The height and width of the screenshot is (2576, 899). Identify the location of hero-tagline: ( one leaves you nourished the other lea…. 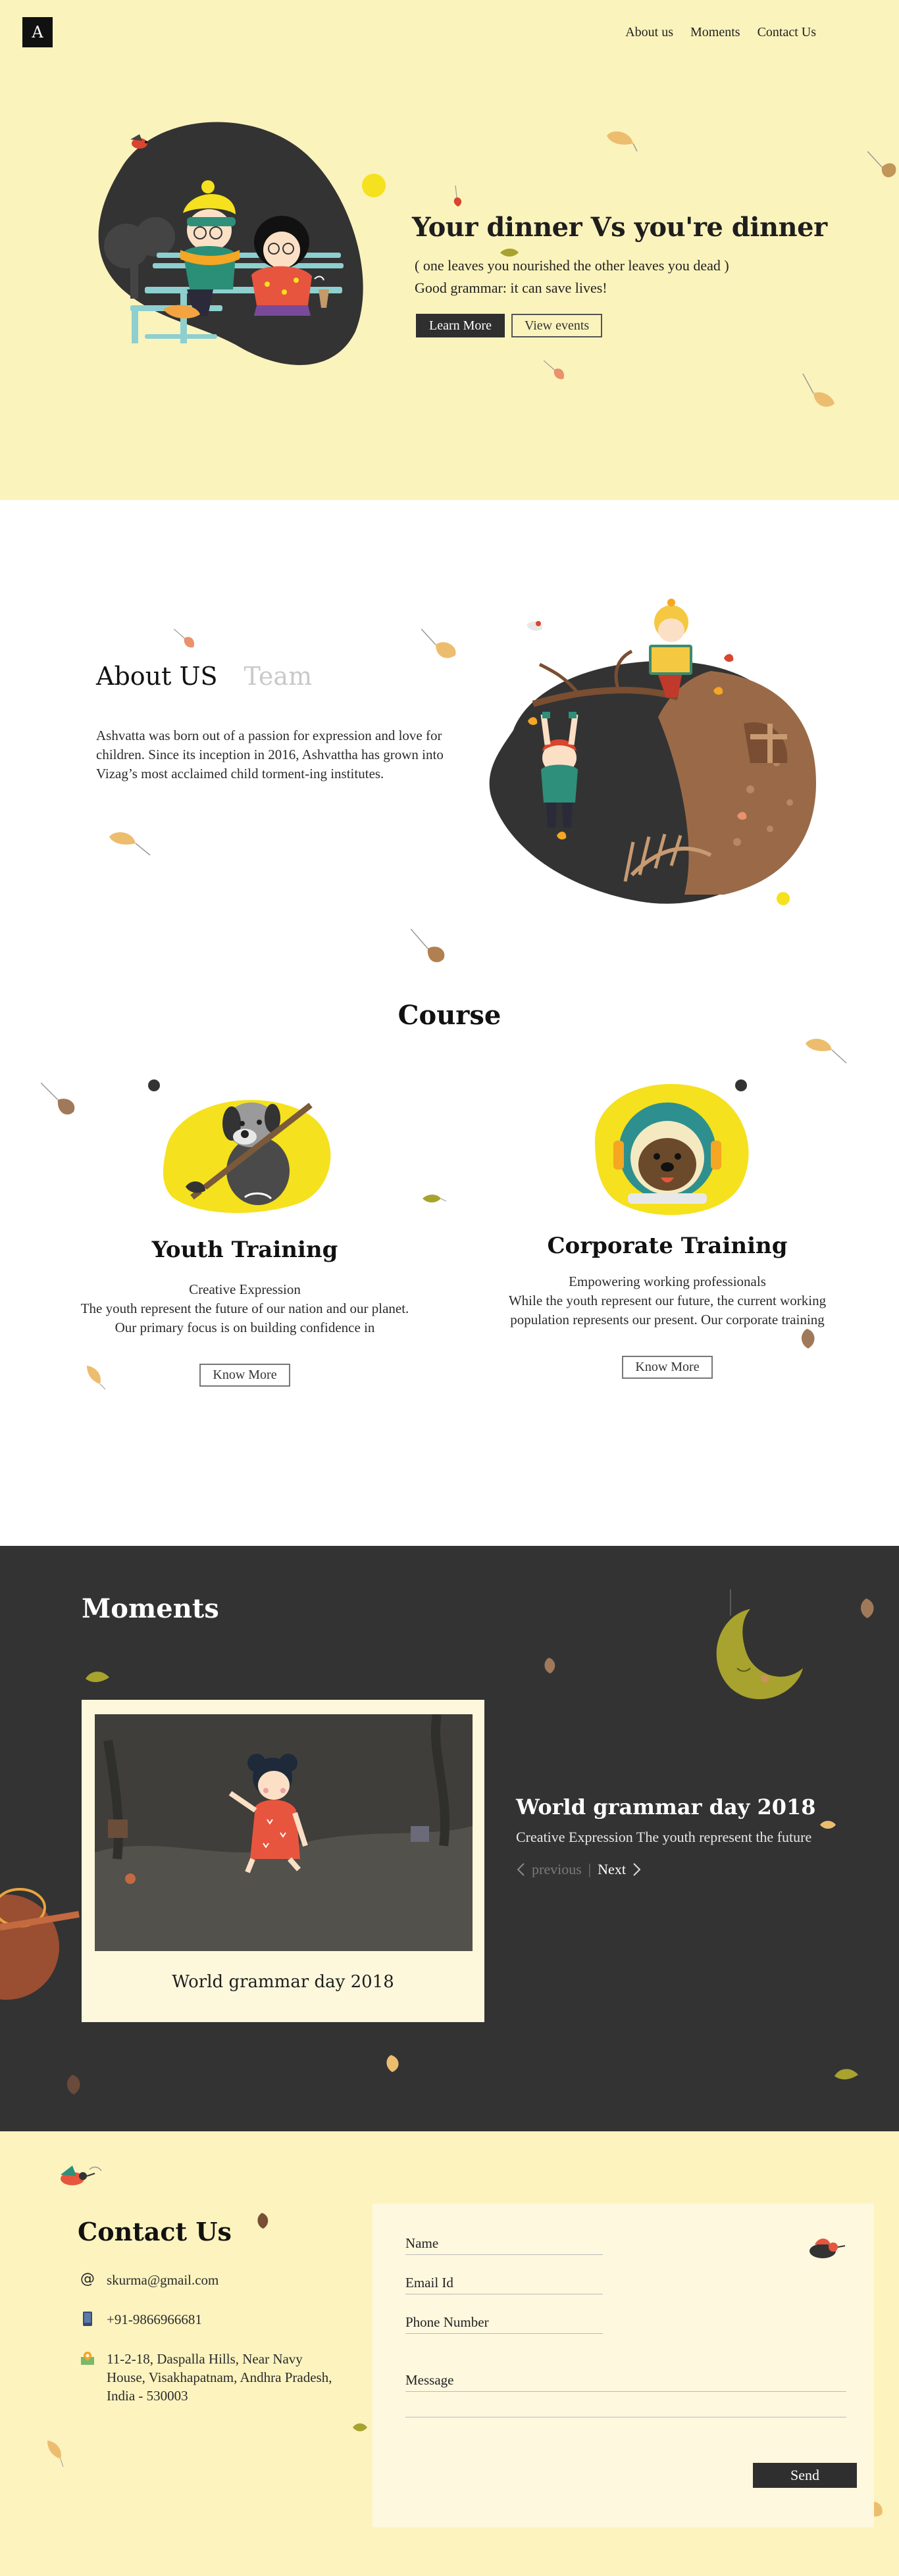
(572, 265).